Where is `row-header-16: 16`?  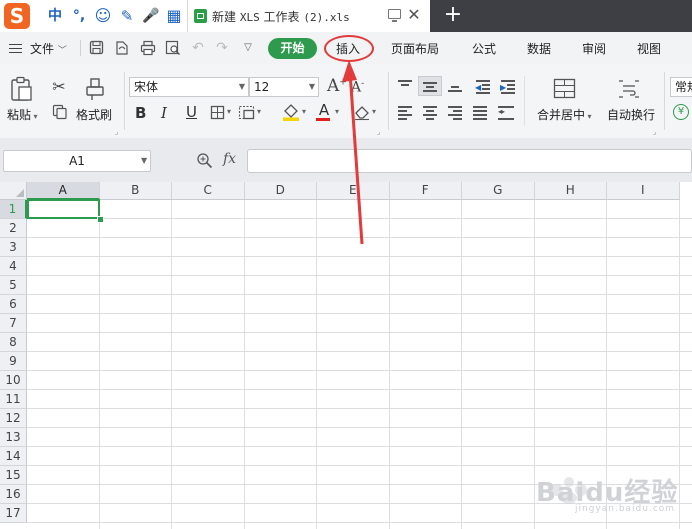 row-header-16: 16 is located at coordinates (13, 494).